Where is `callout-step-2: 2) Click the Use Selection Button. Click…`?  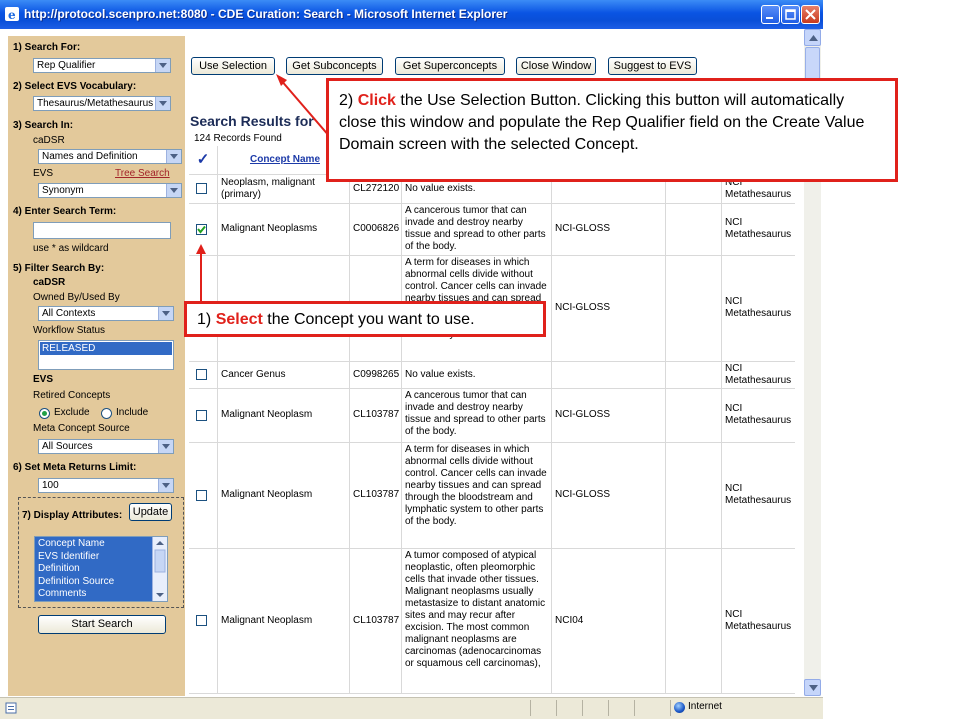 callout-step-2: 2) Click the Use Selection Button. Click… is located at coordinates (612, 130).